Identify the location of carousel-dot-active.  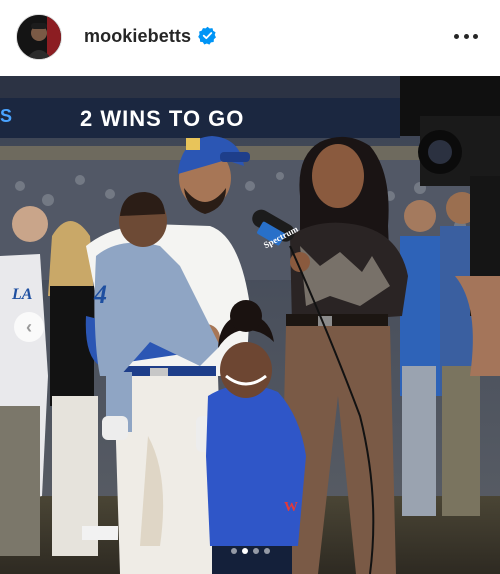
(244, 551).